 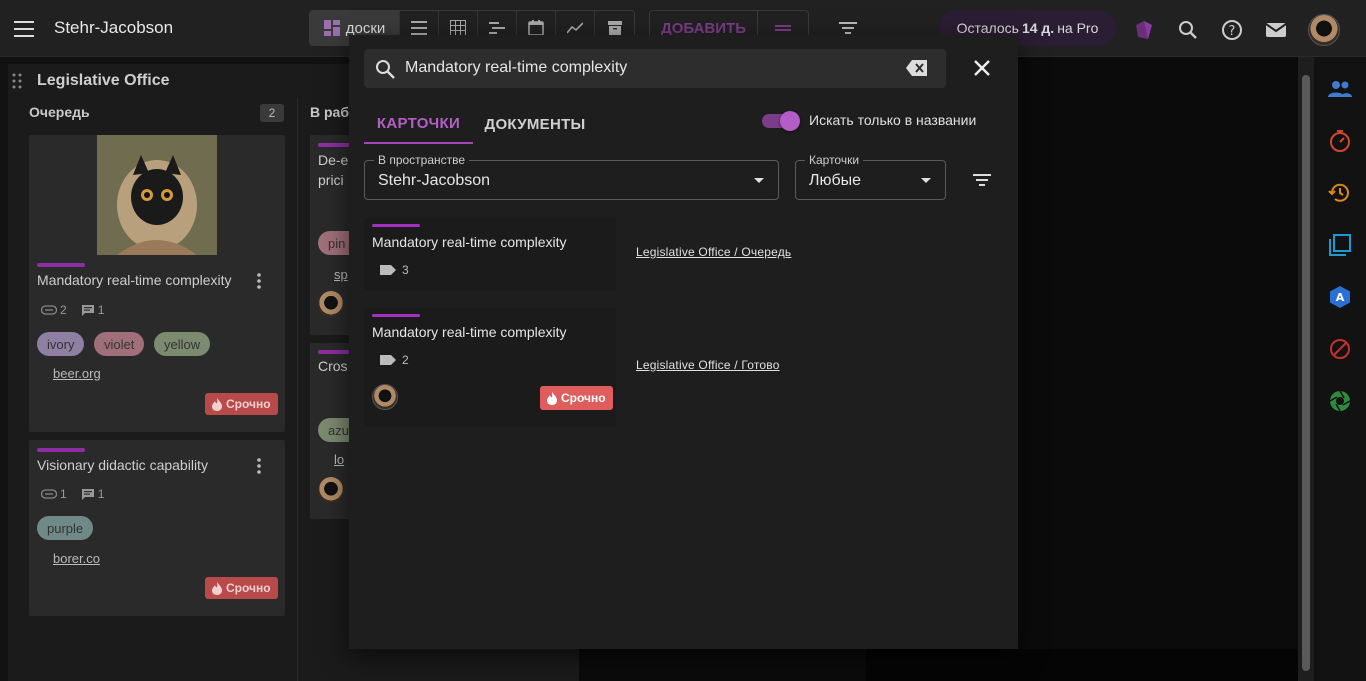 I want to click on pro-suffix: на Pro, so click(x=1078, y=28).